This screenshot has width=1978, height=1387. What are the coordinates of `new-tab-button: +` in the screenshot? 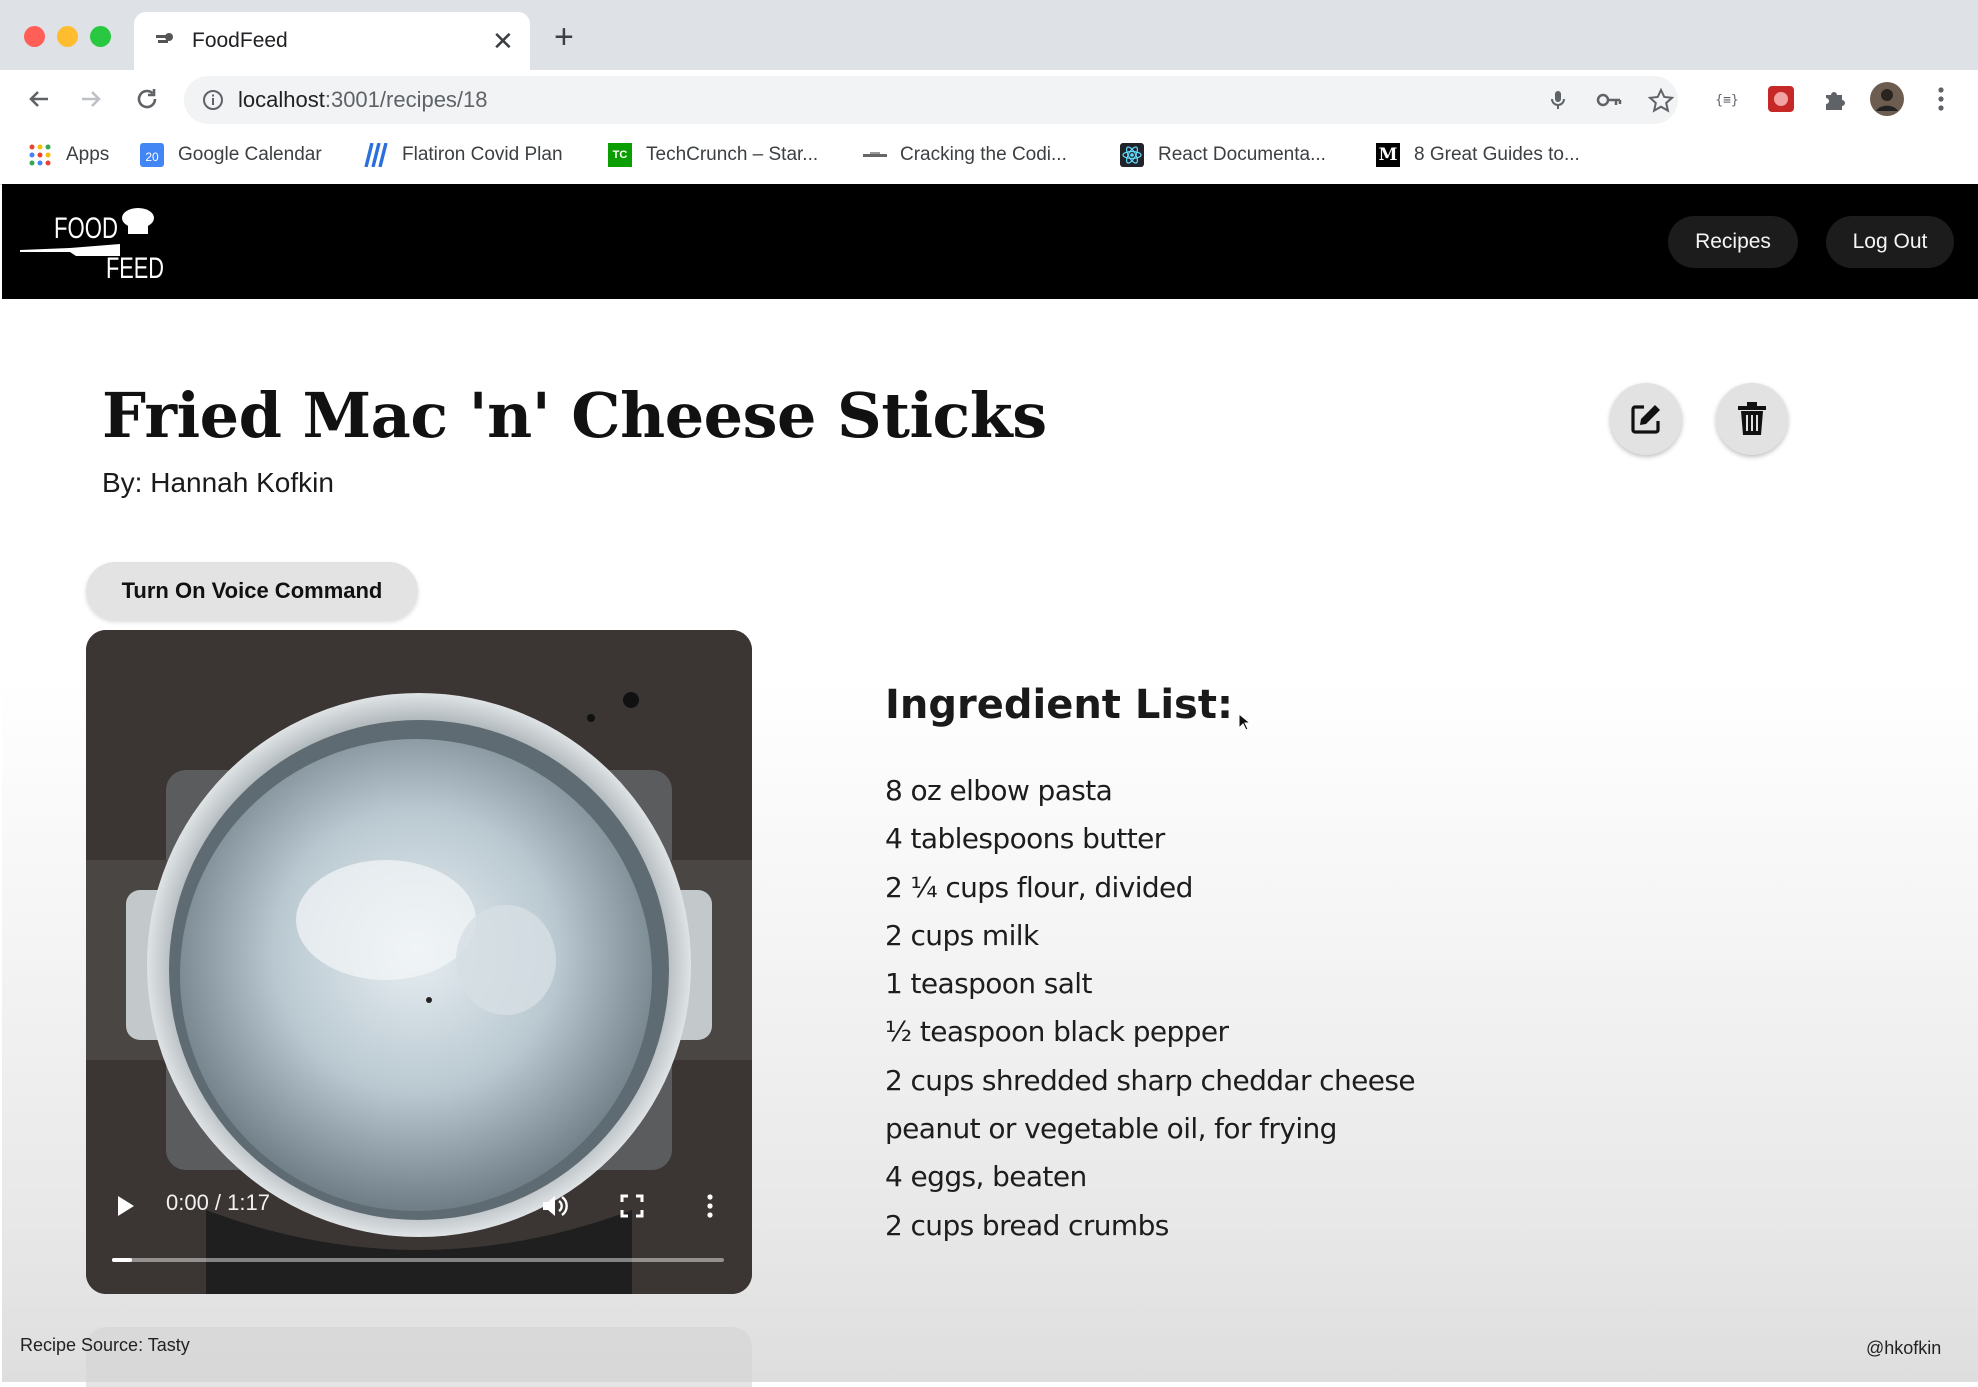 It's located at (564, 37).